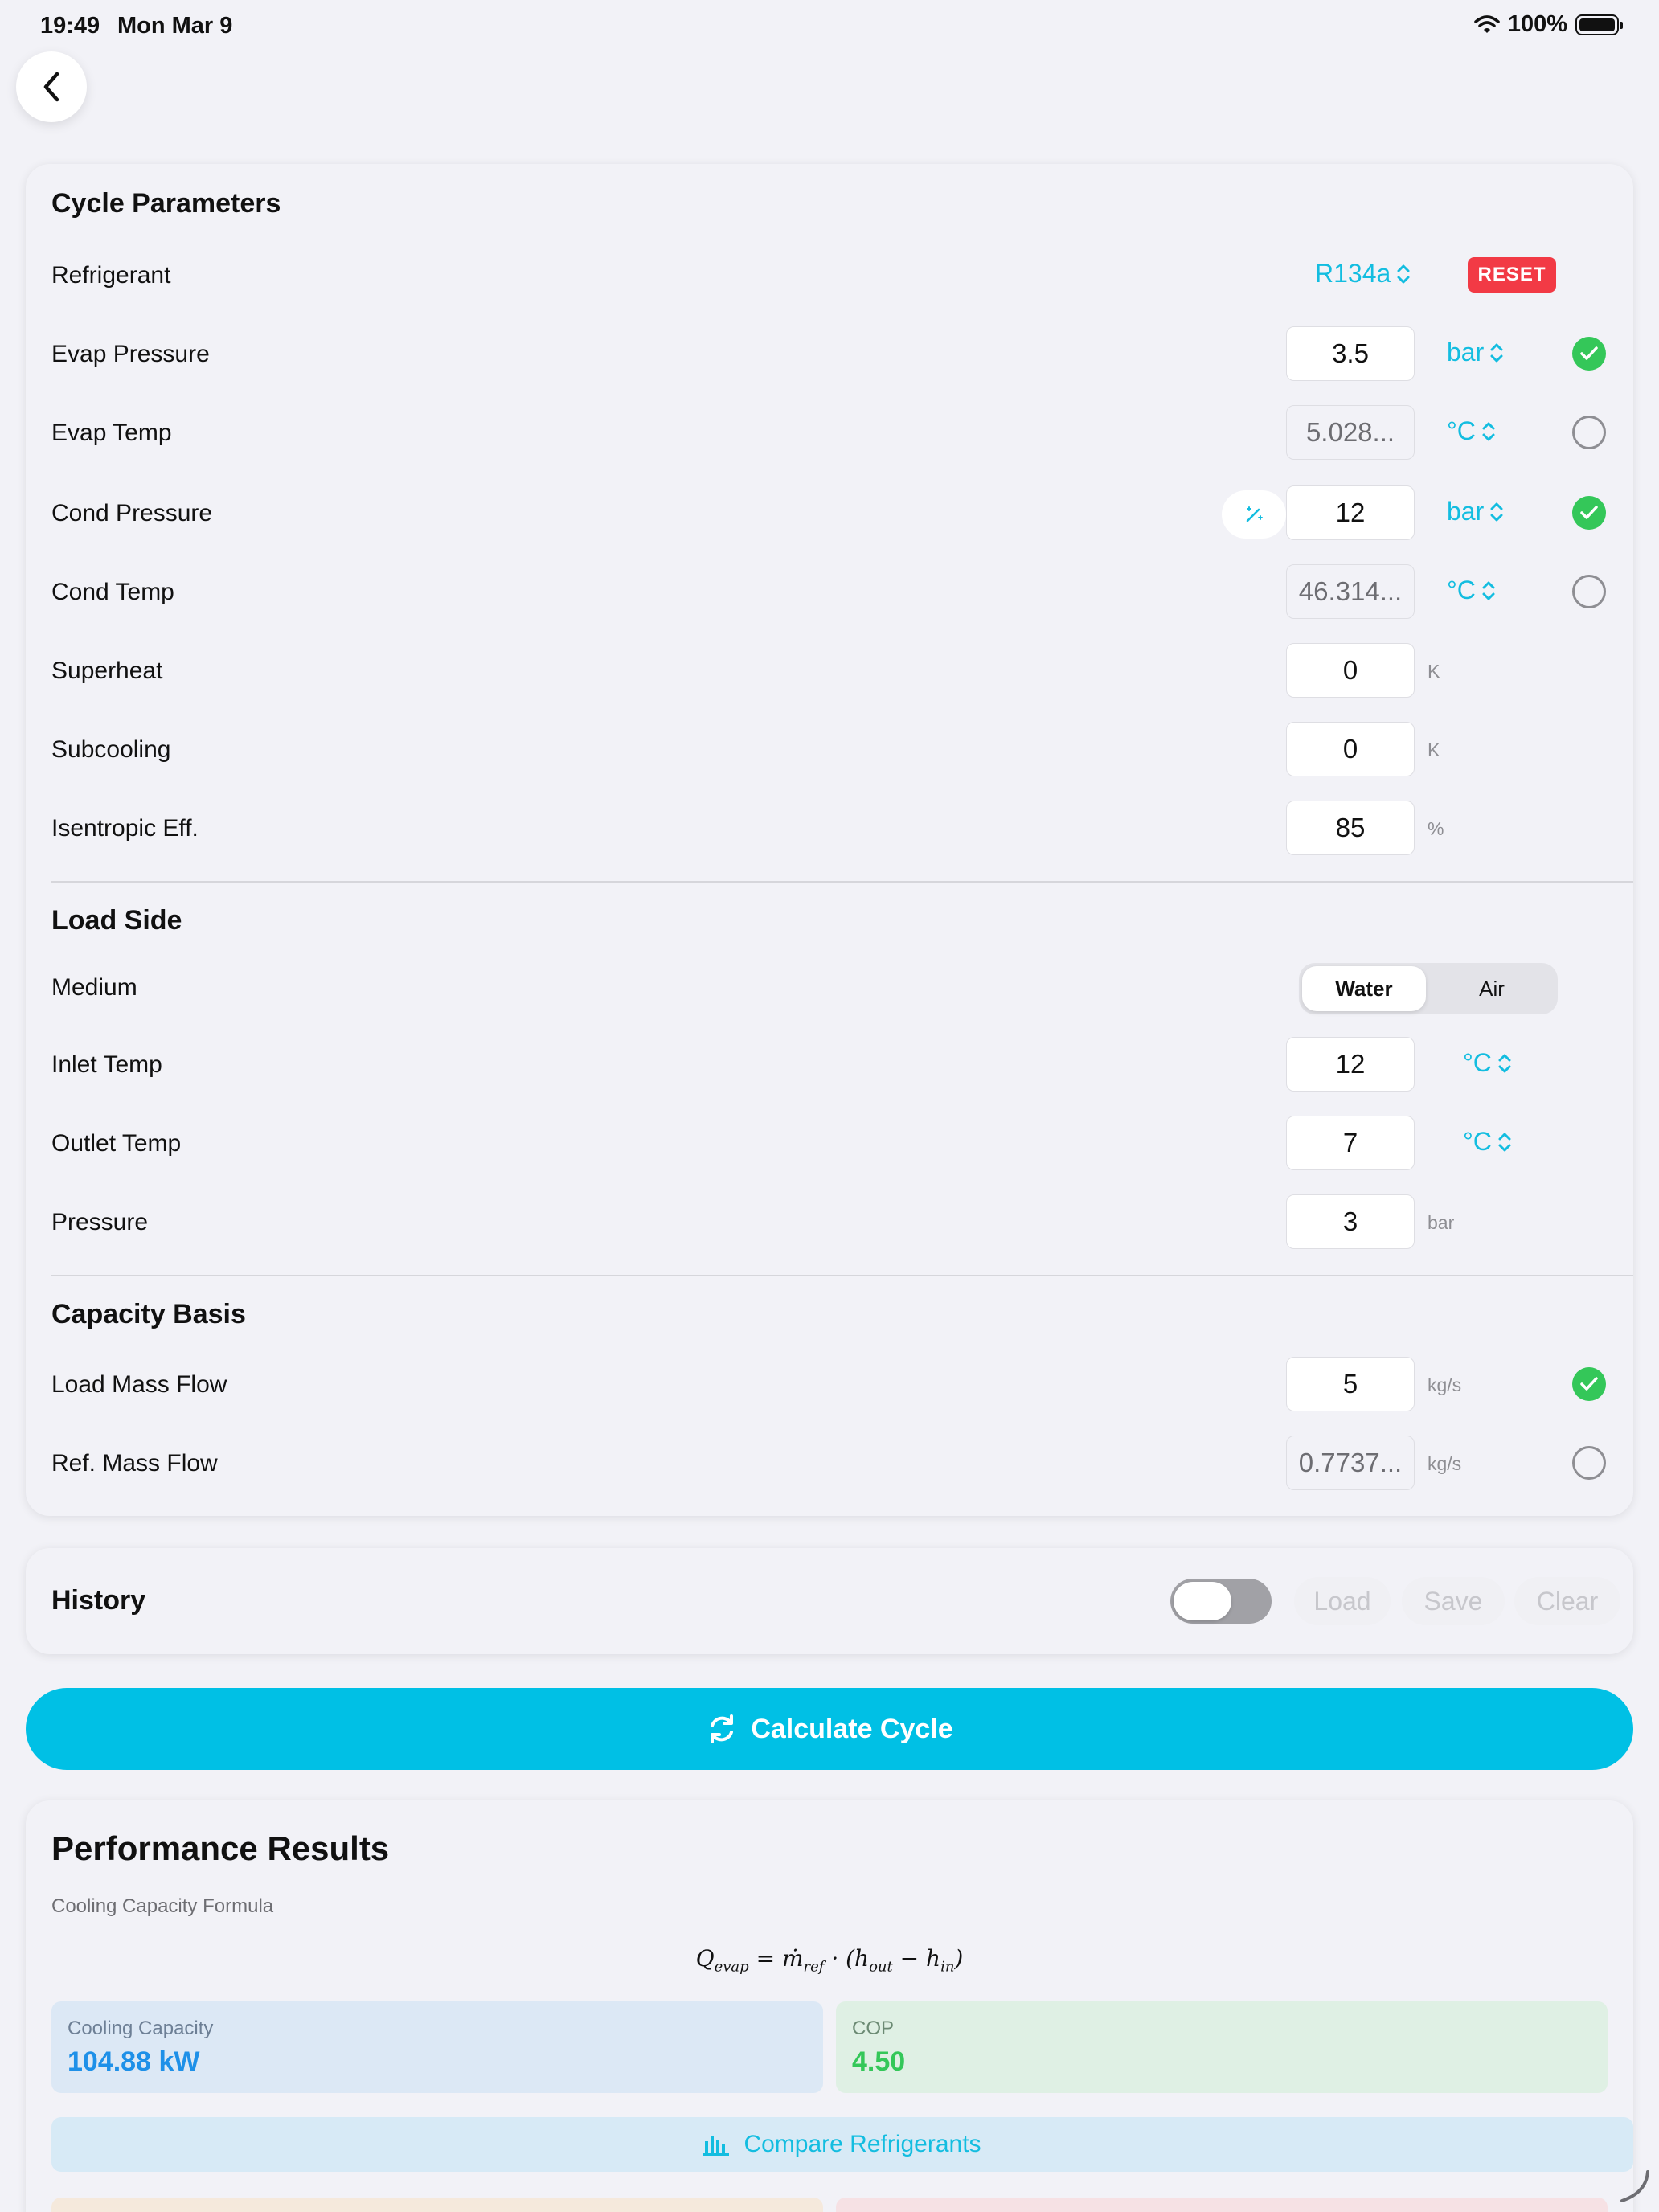 The height and width of the screenshot is (2212, 1659). Describe the element at coordinates (829, 26) in the screenshot. I see `status-bar: 19:49 Mon Mar 9 100%` at that location.